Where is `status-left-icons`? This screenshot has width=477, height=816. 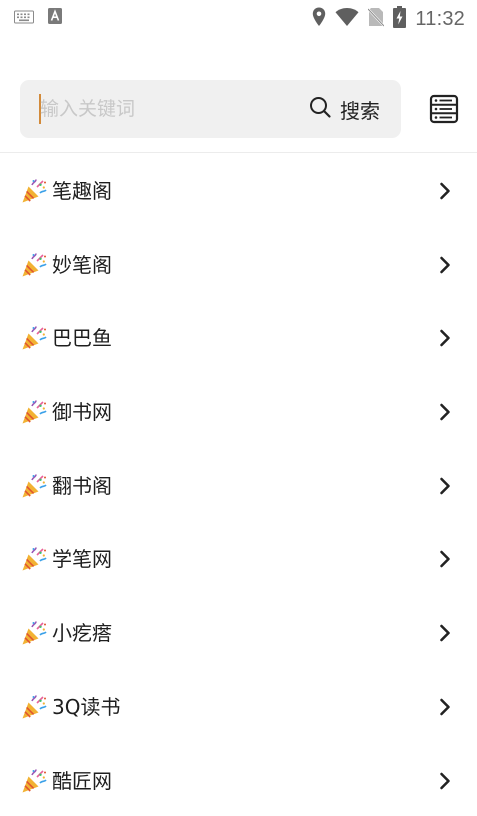 status-left-icons is located at coordinates (38, 16).